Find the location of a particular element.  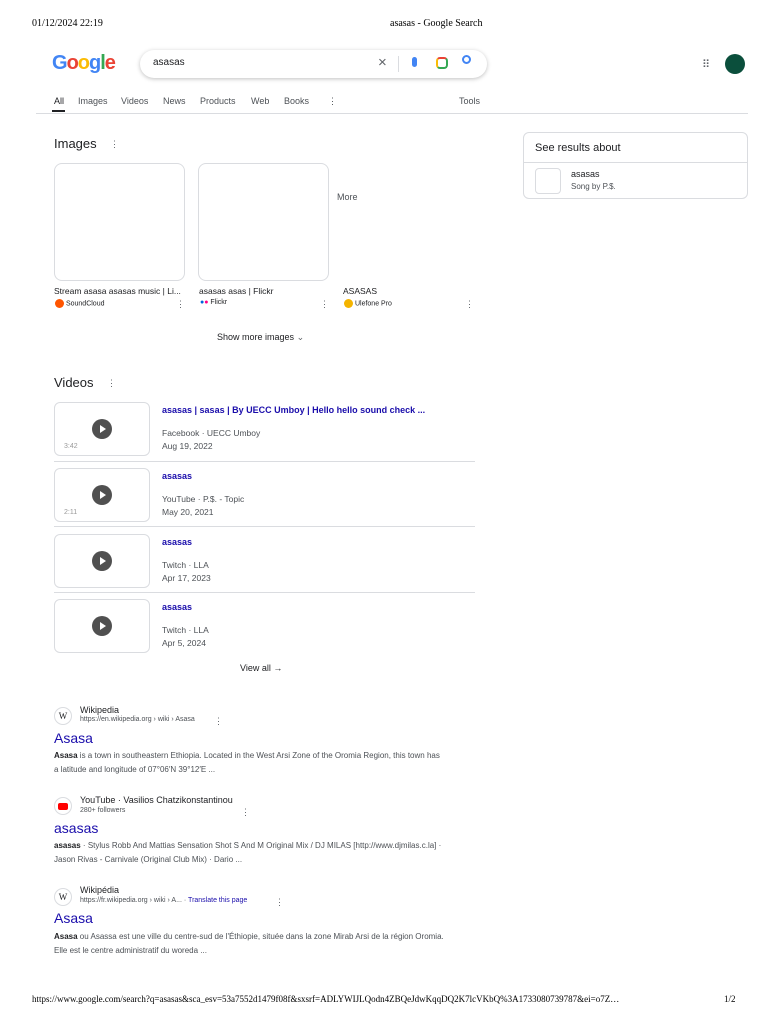

view-all-button: View all → is located at coordinates (261, 668).